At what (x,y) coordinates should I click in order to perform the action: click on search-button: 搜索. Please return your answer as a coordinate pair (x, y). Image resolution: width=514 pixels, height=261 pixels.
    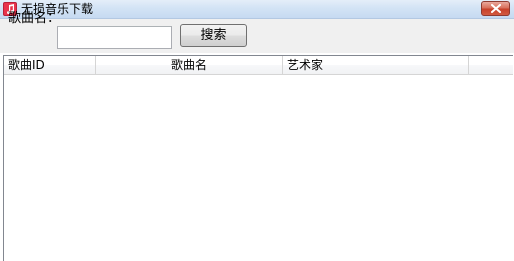
    Looking at the image, I should click on (213, 35).